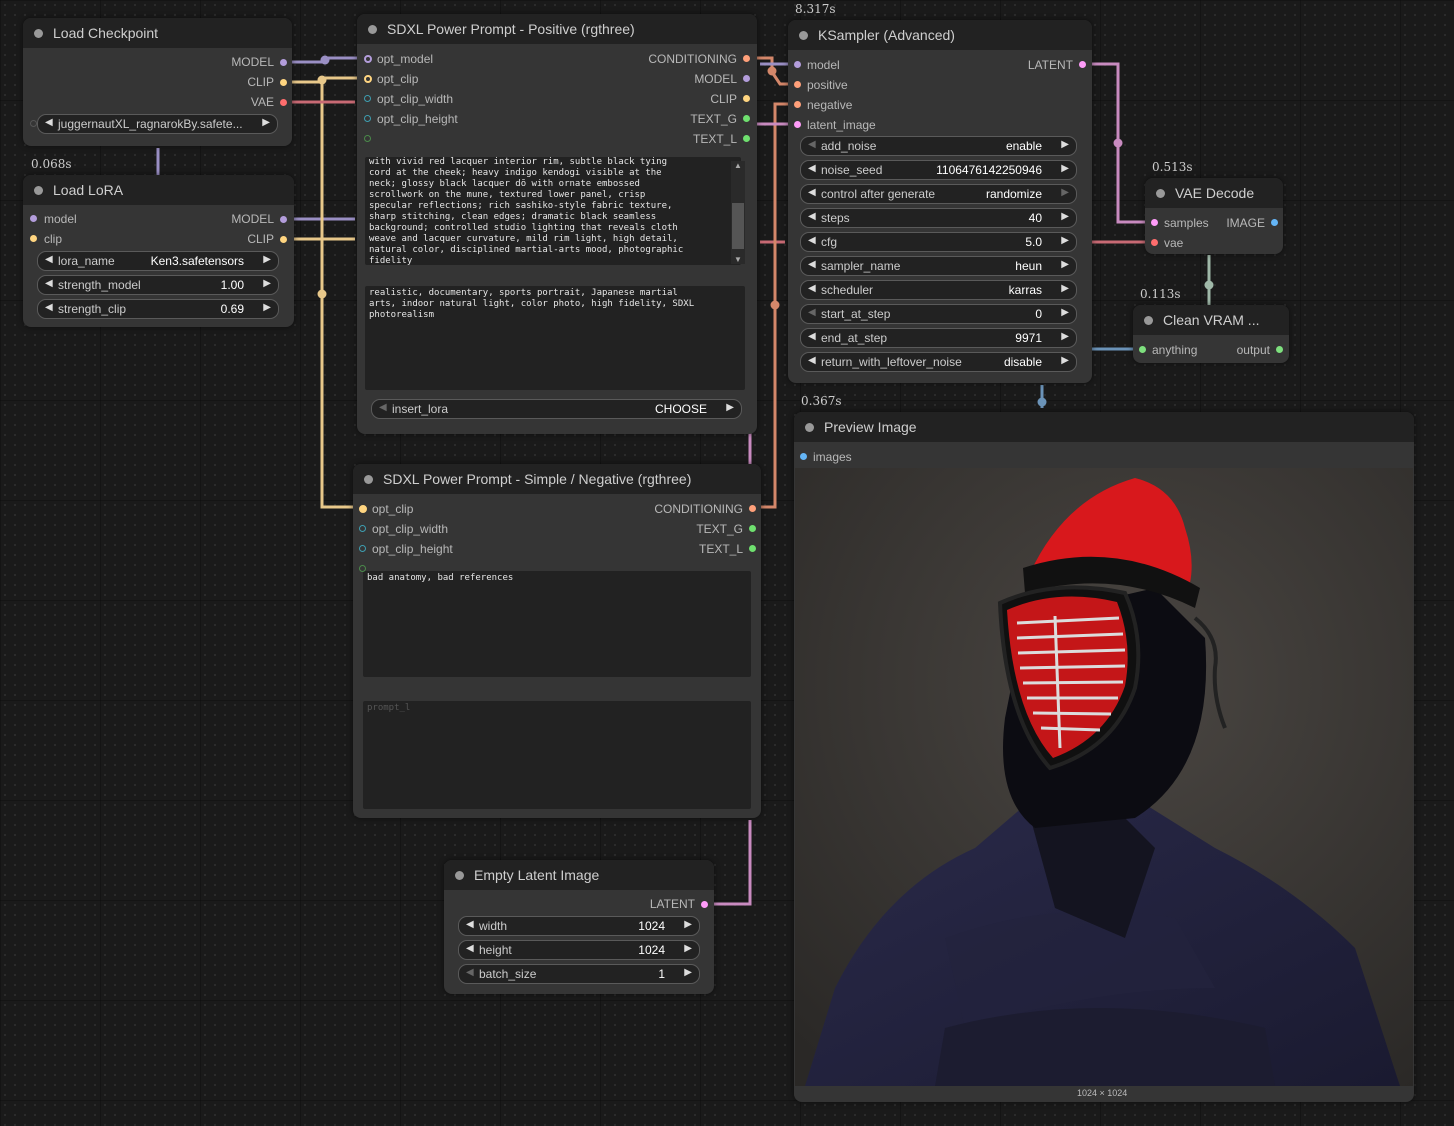 The width and height of the screenshot is (1454, 1126). What do you see at coordinates (1274, 222) in the screenshot?
I see `output-image-dot` at bounding box center [1274, 222].